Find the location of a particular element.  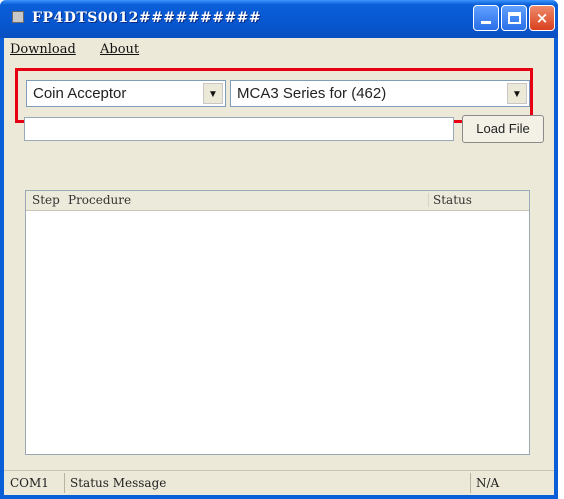

maximize-icon is located at coordinates (514, 18).